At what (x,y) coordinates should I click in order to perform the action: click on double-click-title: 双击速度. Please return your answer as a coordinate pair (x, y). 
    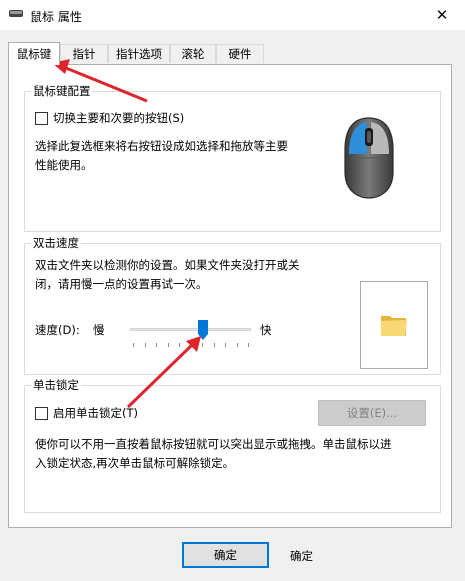
    Looking at the image, I should click on (56, 243).